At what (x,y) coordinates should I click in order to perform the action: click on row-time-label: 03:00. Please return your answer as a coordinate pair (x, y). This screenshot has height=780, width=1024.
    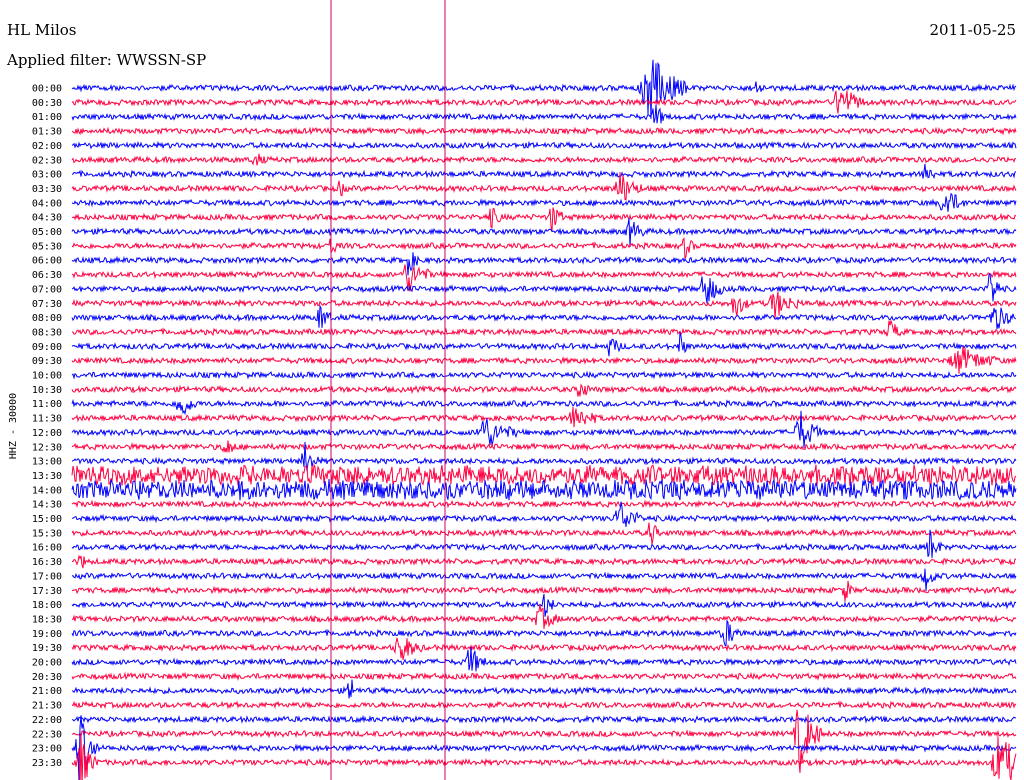
    Looking at the image, I should click on (47, 175).